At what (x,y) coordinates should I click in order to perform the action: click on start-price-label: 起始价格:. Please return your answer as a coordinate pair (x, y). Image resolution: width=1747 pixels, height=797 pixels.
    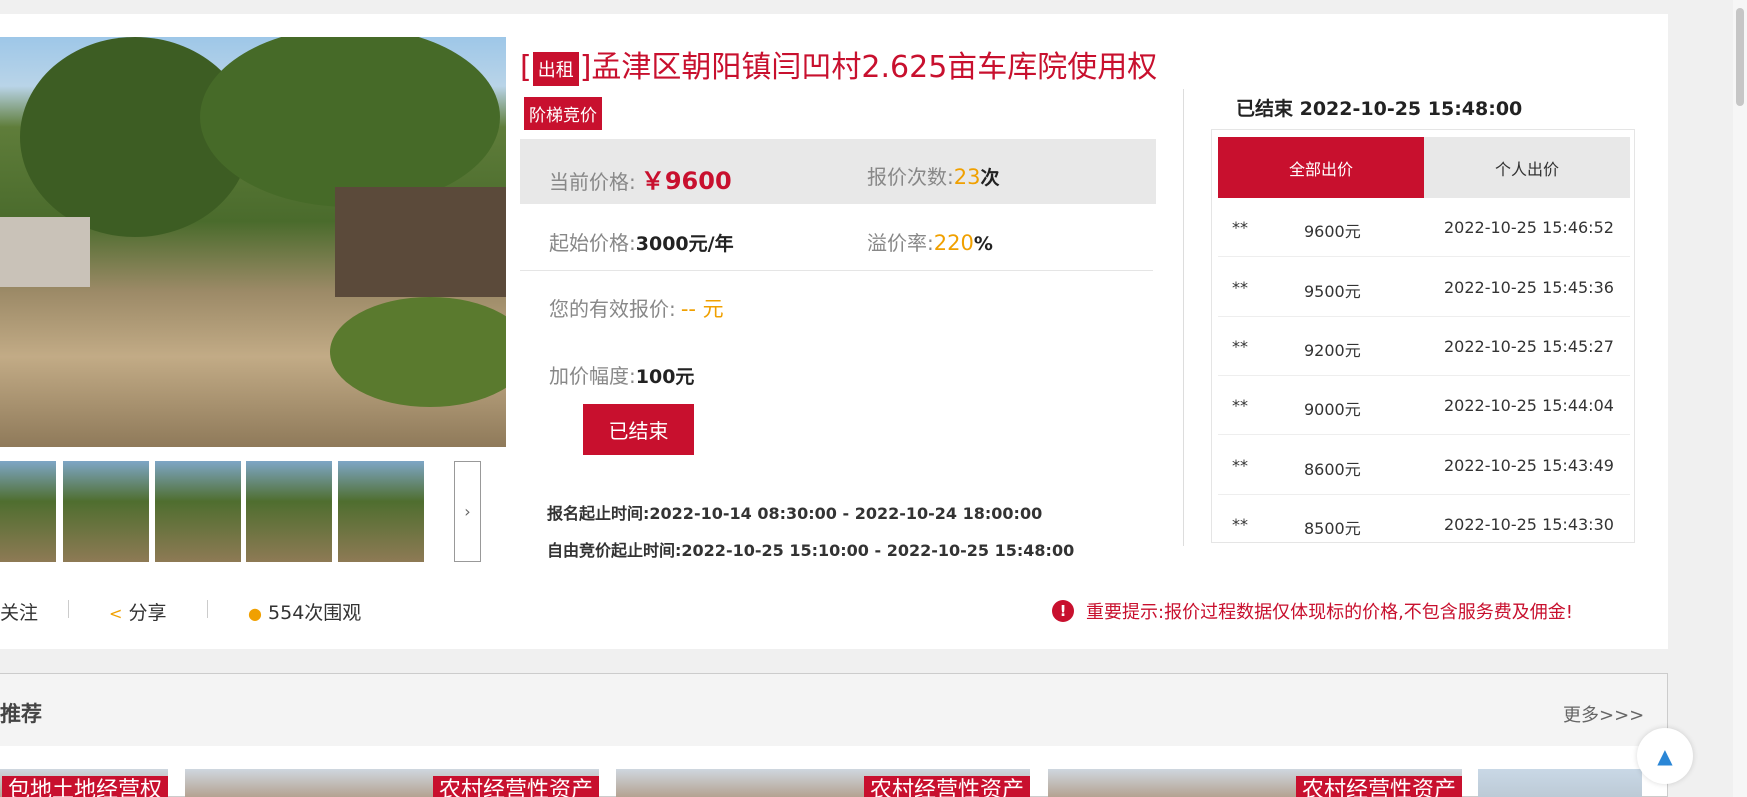
    Looking at the image, I should click on (592, 243).